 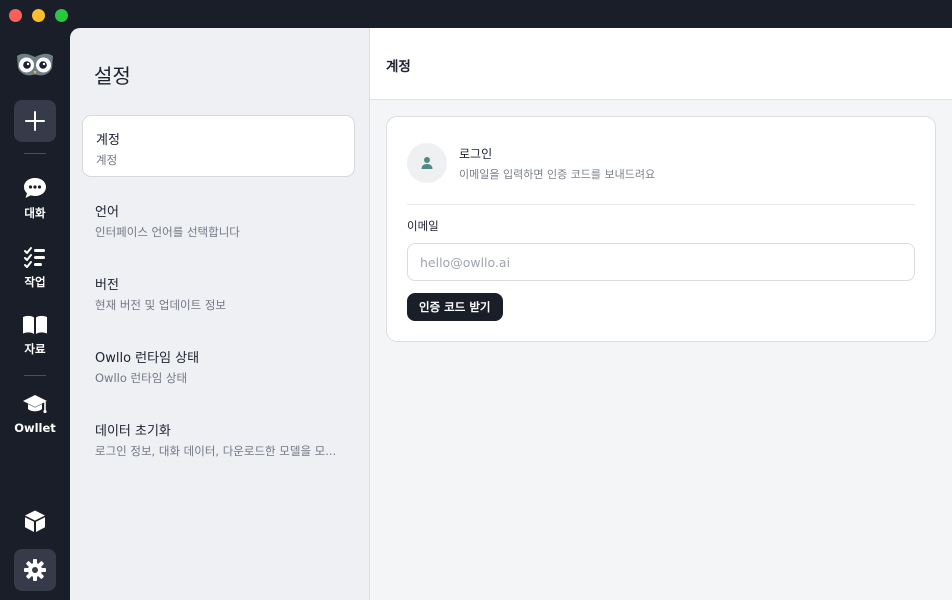 I want to click on user-icon, so click(x=427, y=163).